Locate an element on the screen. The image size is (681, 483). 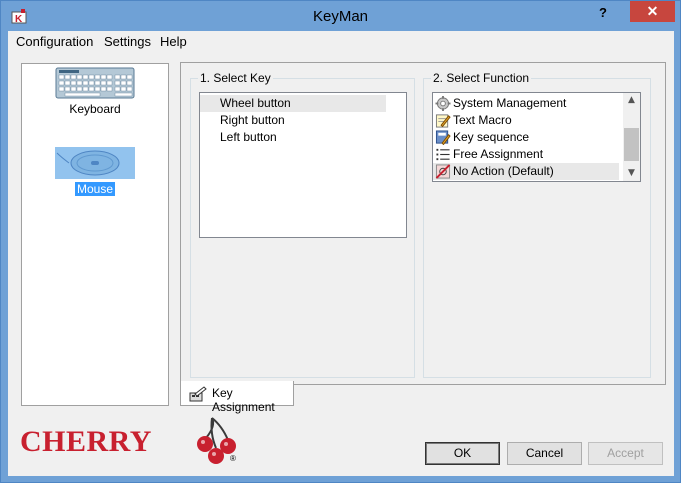
function-label: Free Assignment is located at coordinates (498, 154).